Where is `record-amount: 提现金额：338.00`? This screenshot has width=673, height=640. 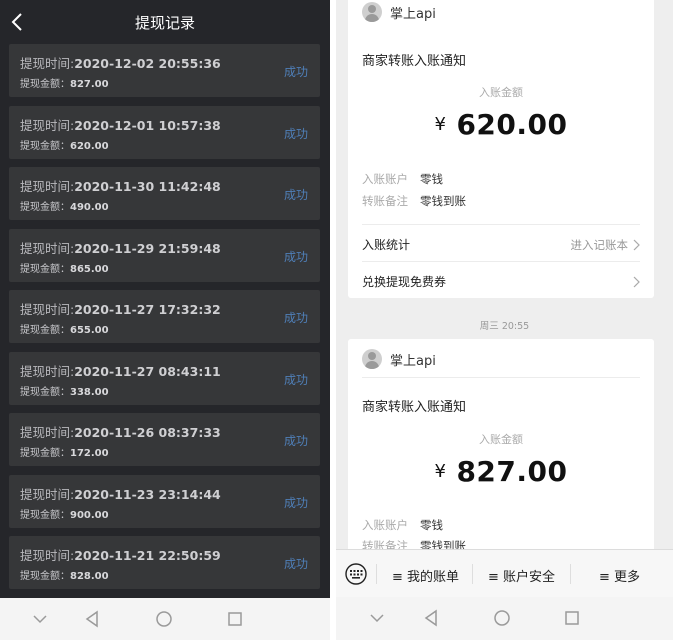
record-amount: 提现金额：338.00 is located at coordinates (64, 390).